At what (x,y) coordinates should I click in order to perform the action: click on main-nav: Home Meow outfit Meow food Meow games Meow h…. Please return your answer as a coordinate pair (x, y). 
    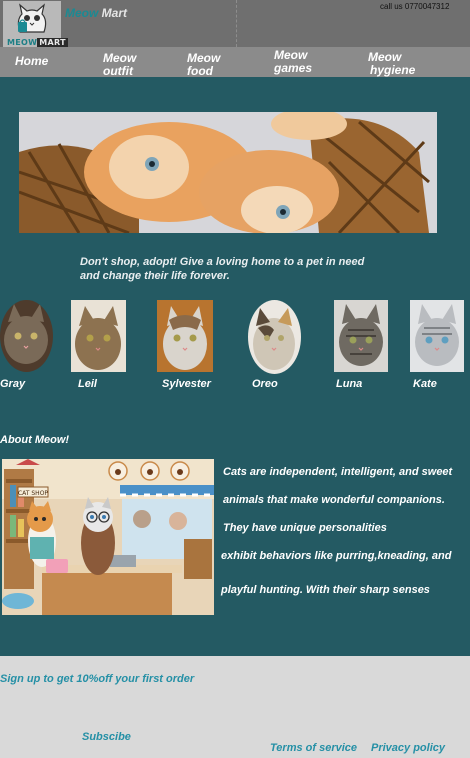
    Looking at the image, I should click on (235, 62).